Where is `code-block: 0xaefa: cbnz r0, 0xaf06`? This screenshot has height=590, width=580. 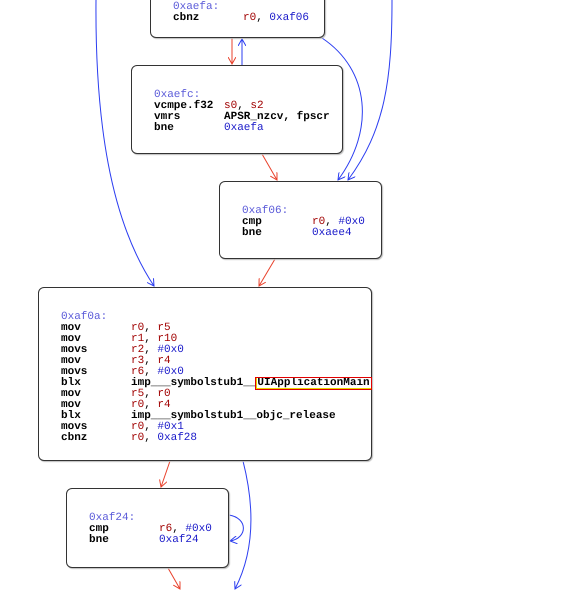
code-block: 0xaefa: cbnz r0, 0xaf06 is located at coordinates (237, 19).